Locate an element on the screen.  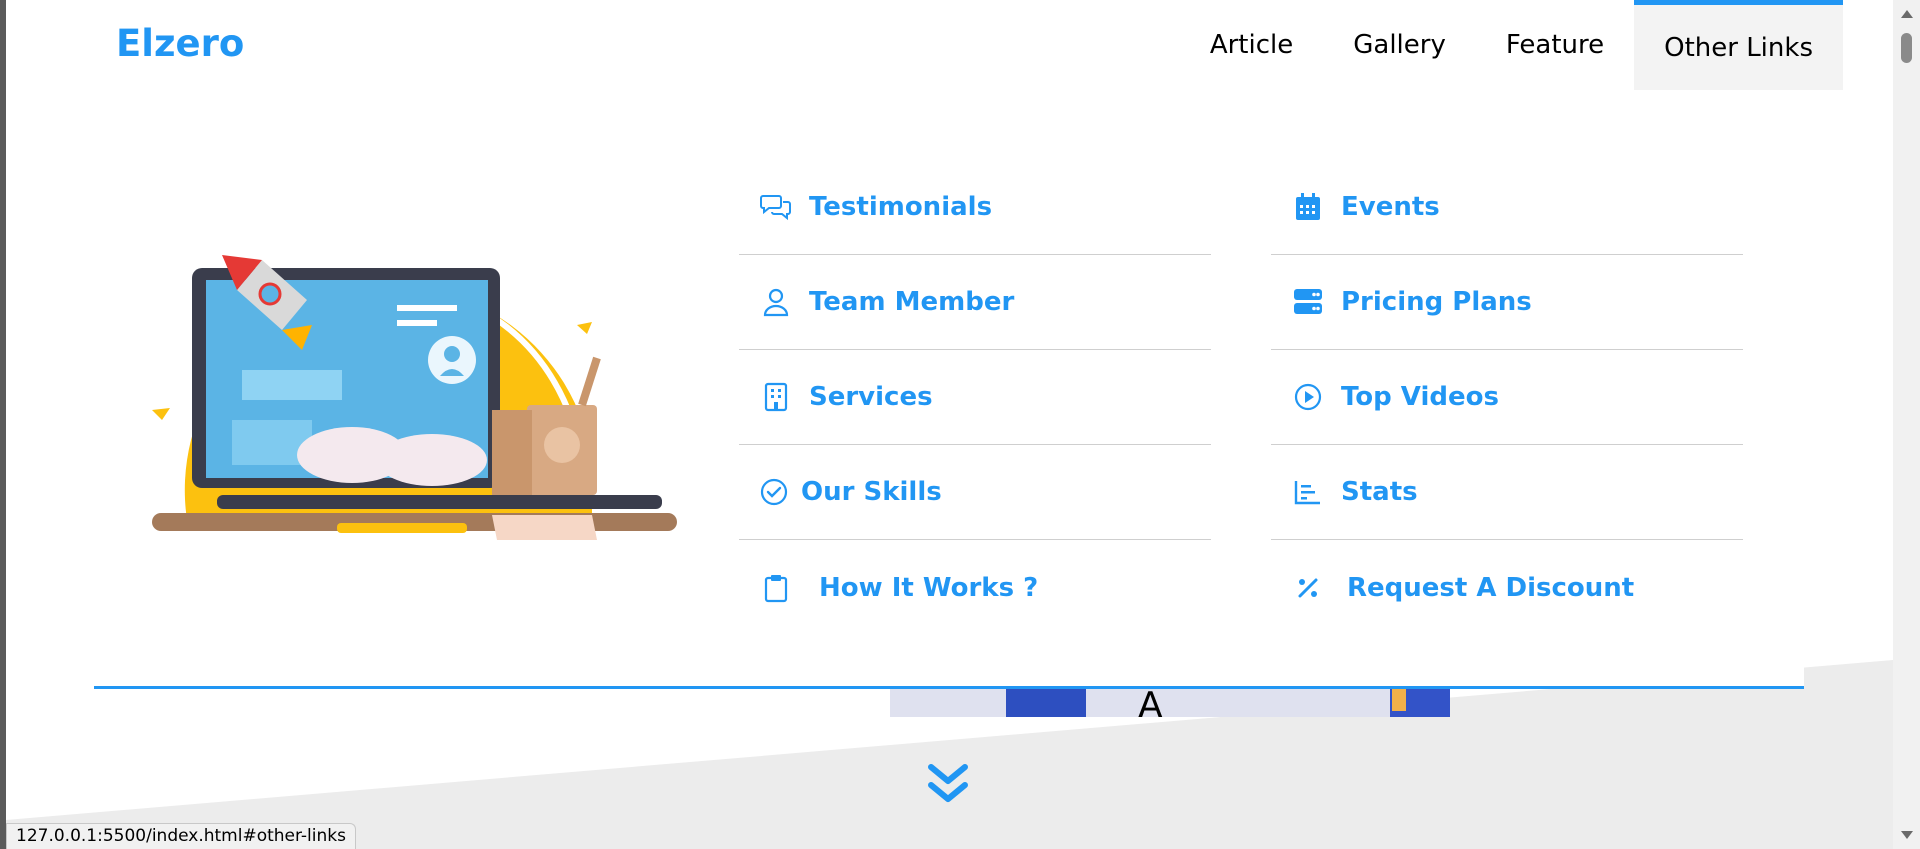
nav-gallery: Gallery is located at coordinates (1399, 45).